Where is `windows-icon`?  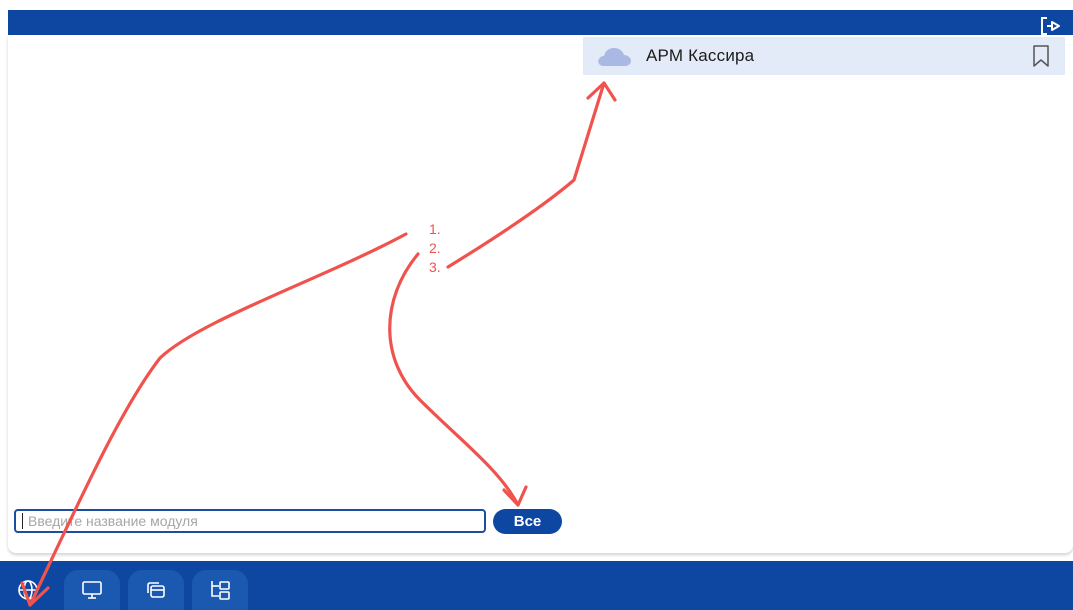
windows-icon is located at coordinates (156, 590).